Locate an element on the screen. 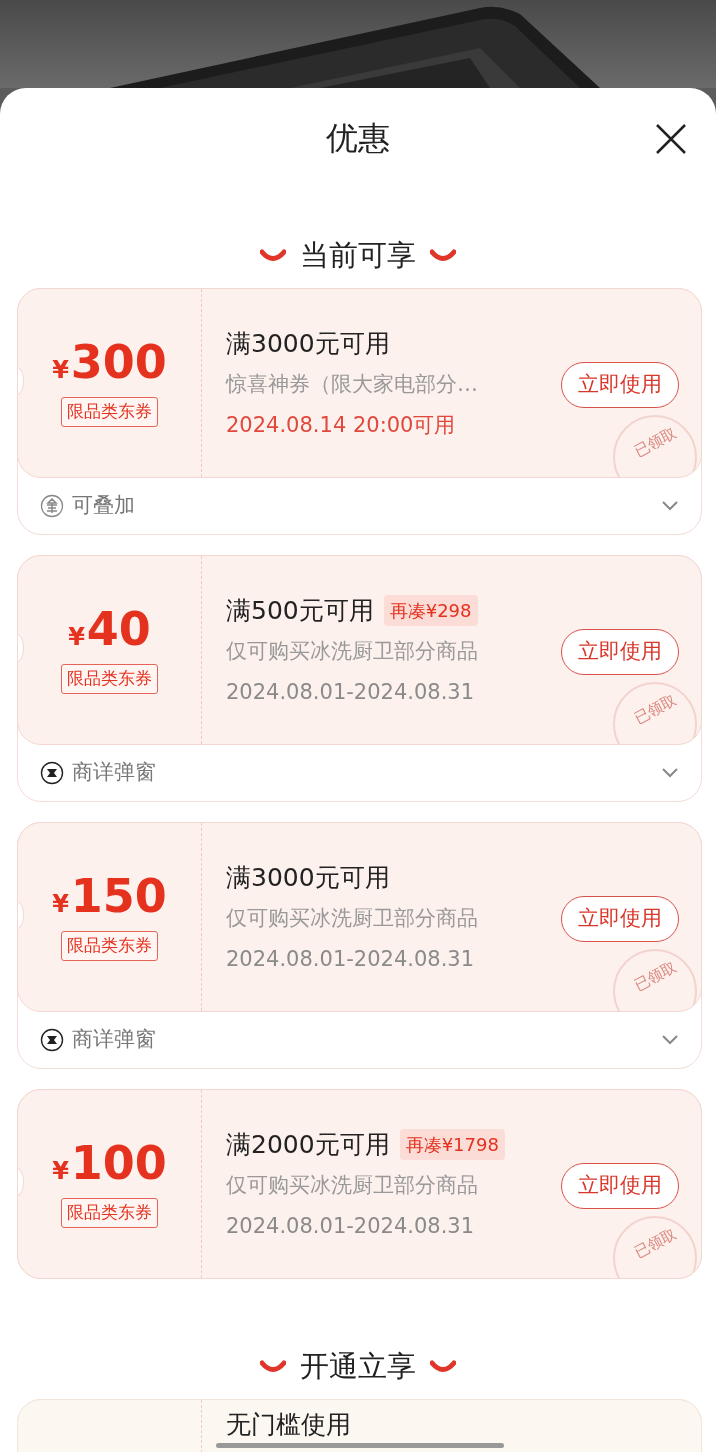  coupon-condition: 满2000元可用 is located at coordinates (308, 1145).